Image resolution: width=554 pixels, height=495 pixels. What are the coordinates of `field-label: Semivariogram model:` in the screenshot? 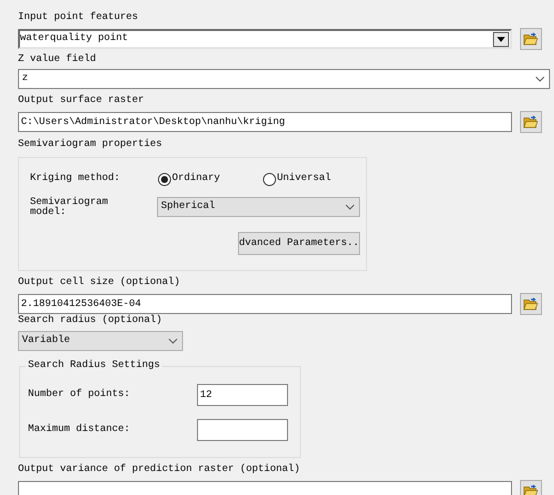 It's located at (70, 207).